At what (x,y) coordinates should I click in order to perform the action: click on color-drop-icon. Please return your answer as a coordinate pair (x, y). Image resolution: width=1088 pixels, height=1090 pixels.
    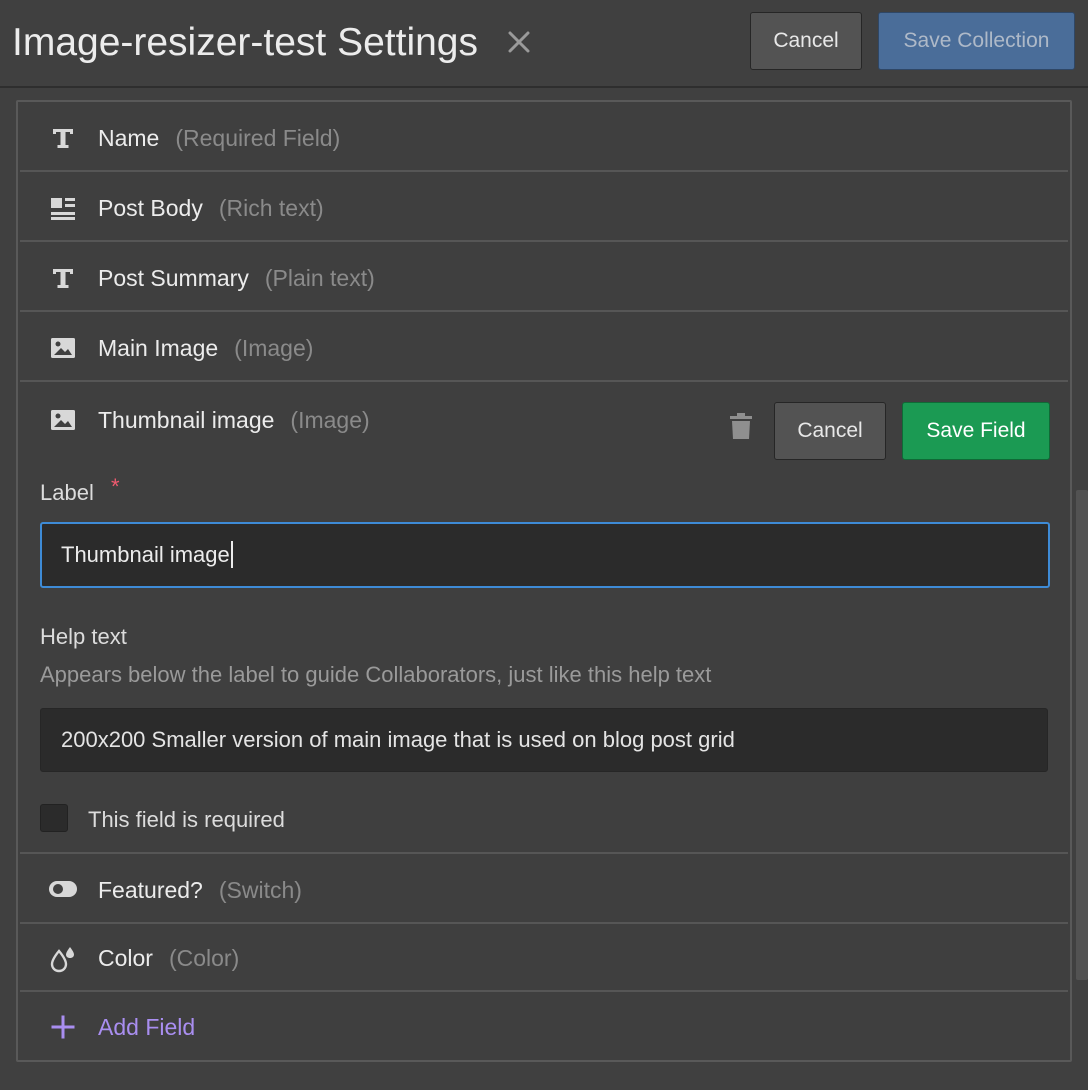
    Looking at the image, I should click on (62, 960).